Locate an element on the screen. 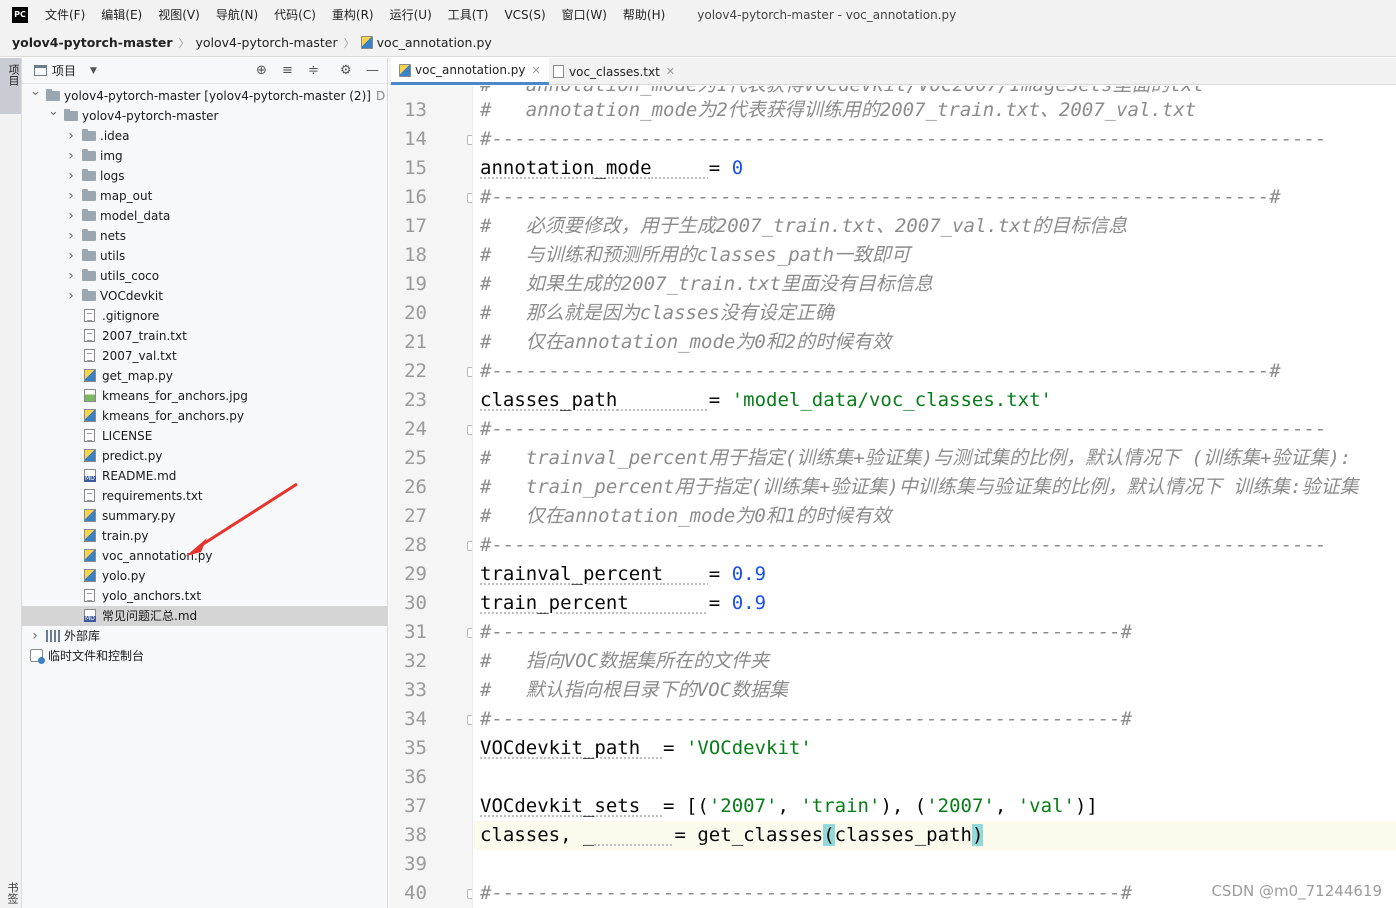  breadcrumb-folder: yolov4-pytorch-master is located at coordinates (266, 42).